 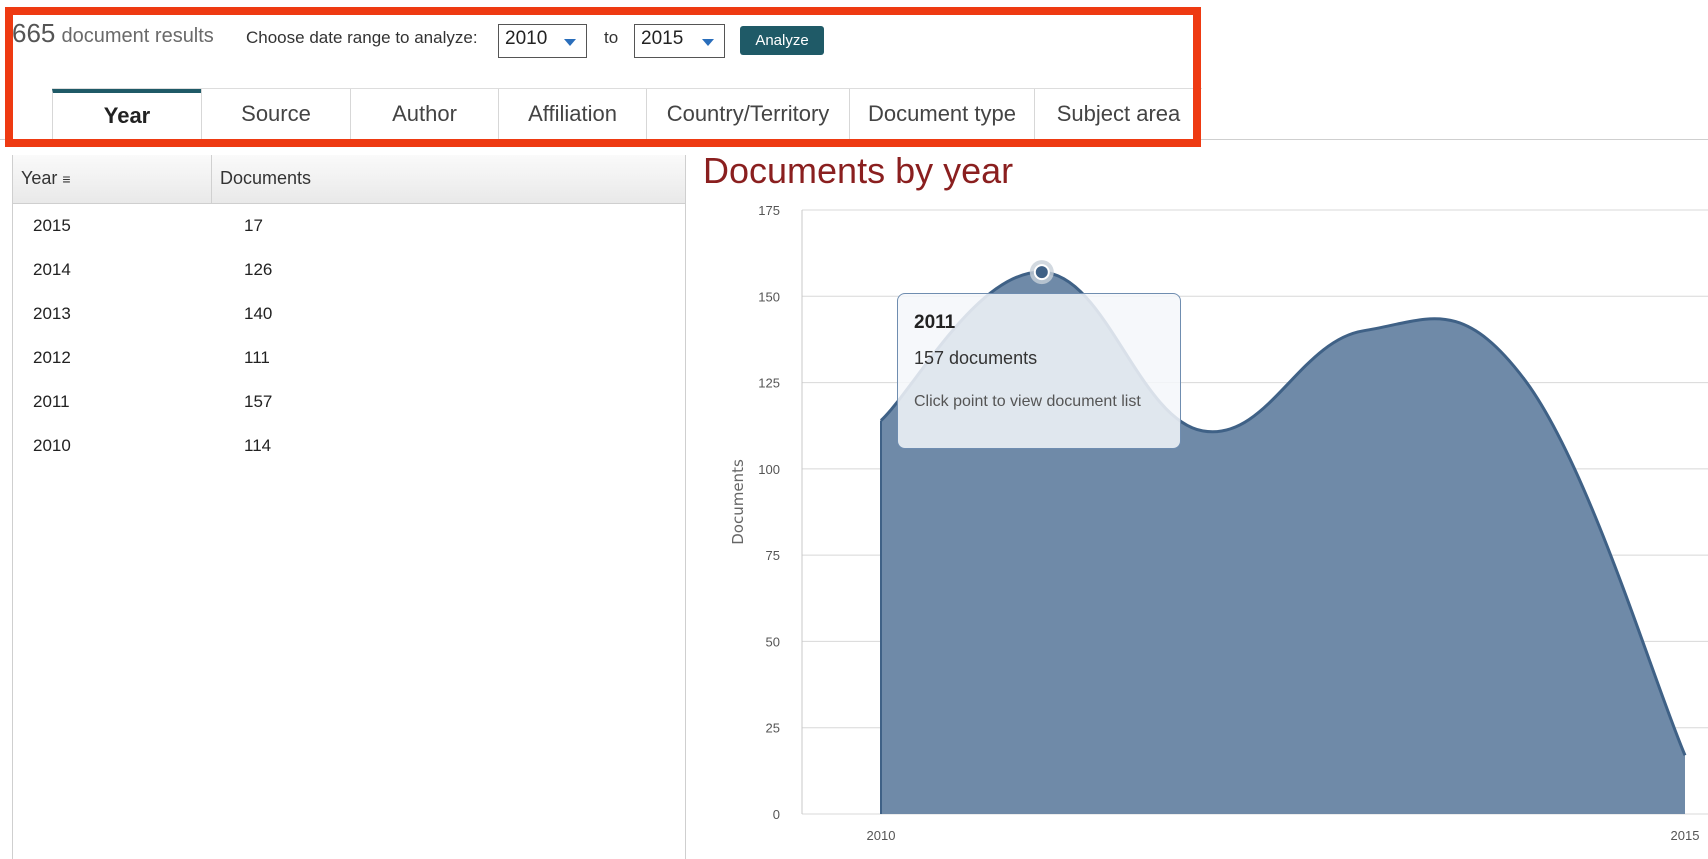 I want to click on y-tick-label: 175, so click(x=769, y=210).